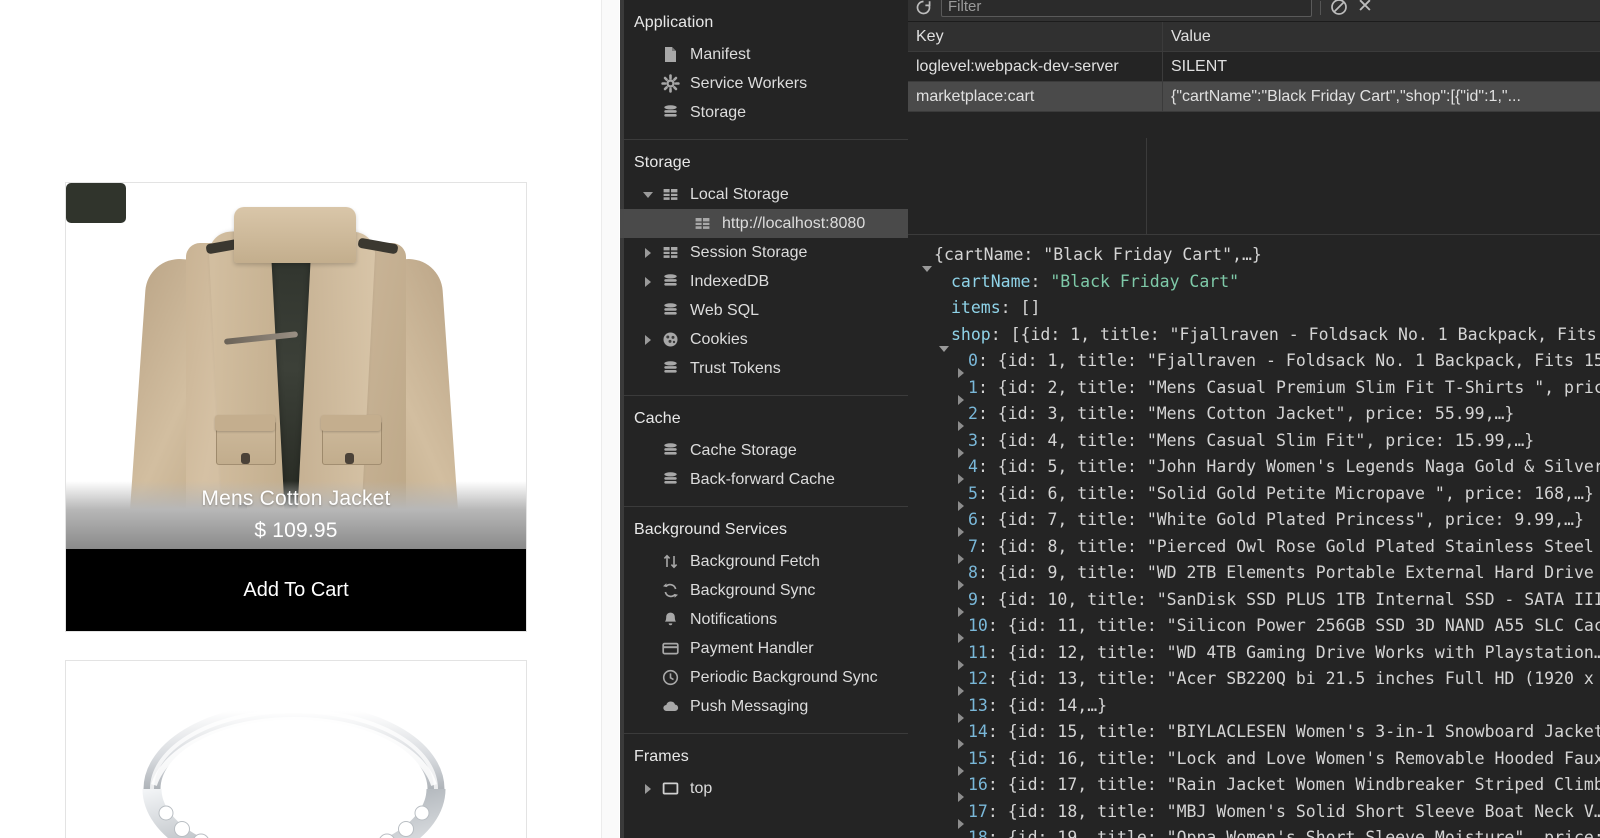 The height and width of the screenshot is (838, 1600). What do you see at coordinates (764, 194) in the screenshot?
I see `sidebar-item-local-storage: Local Storage` at bounding box center [764, 194].